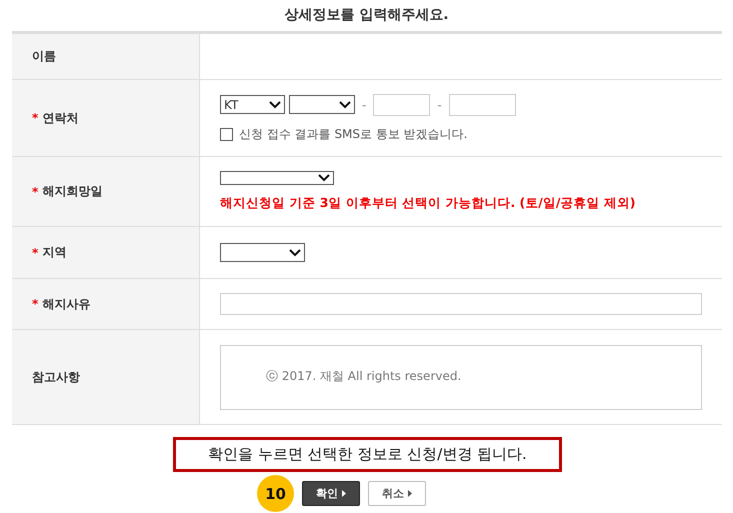 The width and height of the screenshot is (733, 513). What do you see at coordinates (331, 493) in the screenshot?
I see `confirm-button: 확인` at bounding box center [331, 493].